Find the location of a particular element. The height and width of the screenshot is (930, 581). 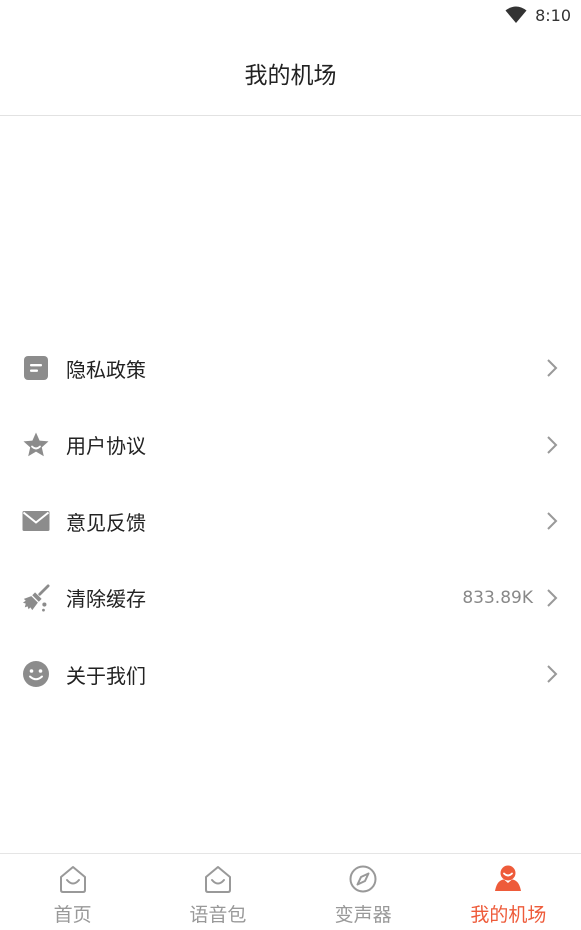

voice-pack-icon is located at coordinates (217, 879).